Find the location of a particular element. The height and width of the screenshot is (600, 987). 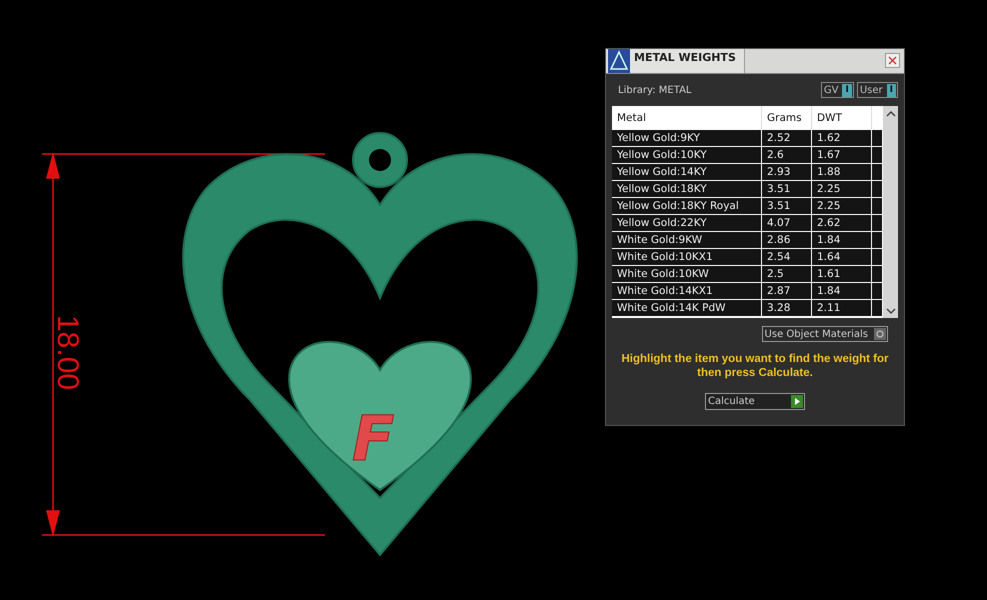

table-cell: Yellow Gold:14KY is located at coordinates (687, 172).